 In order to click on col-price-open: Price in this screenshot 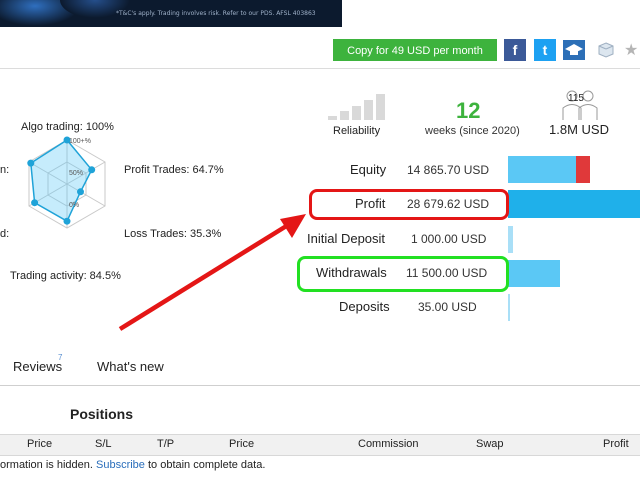, I will do `click(40, 444)`.